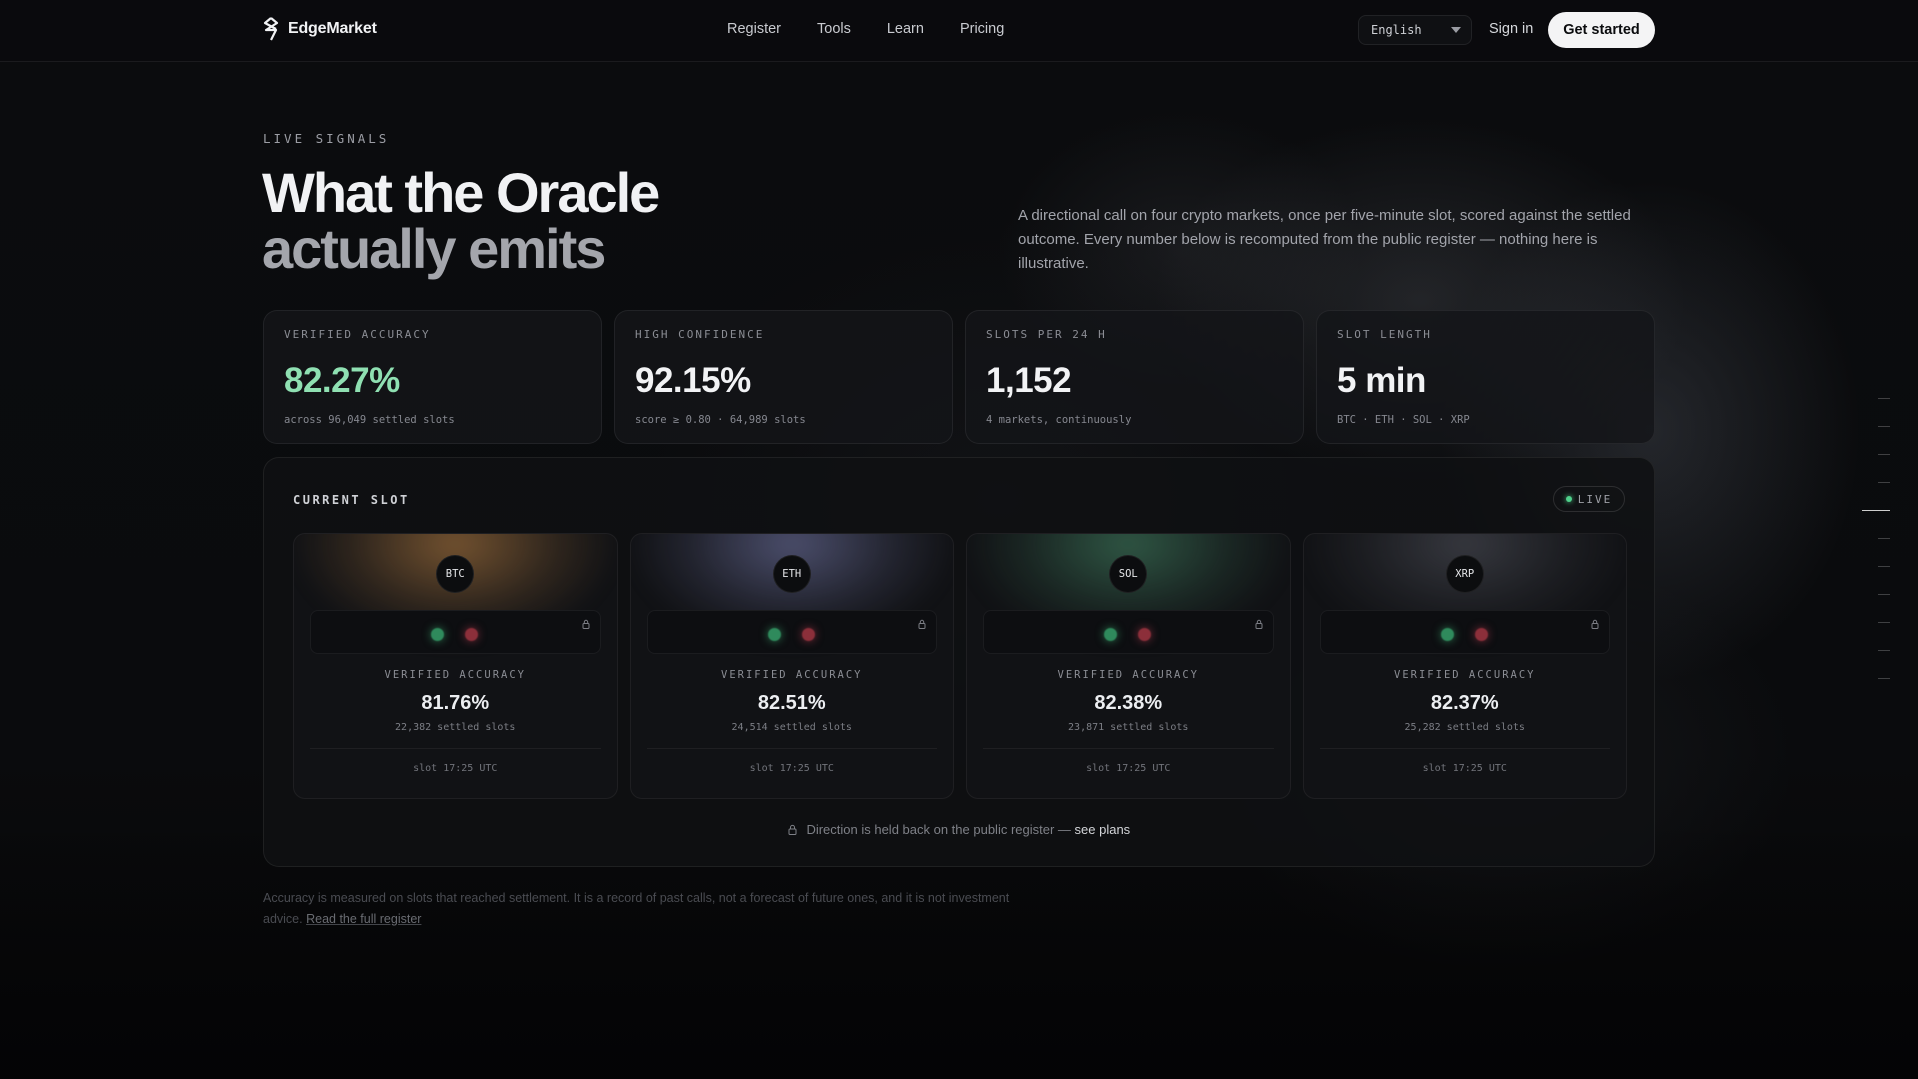  I want to click on stat-value: 92.15%, so click(693, 380).